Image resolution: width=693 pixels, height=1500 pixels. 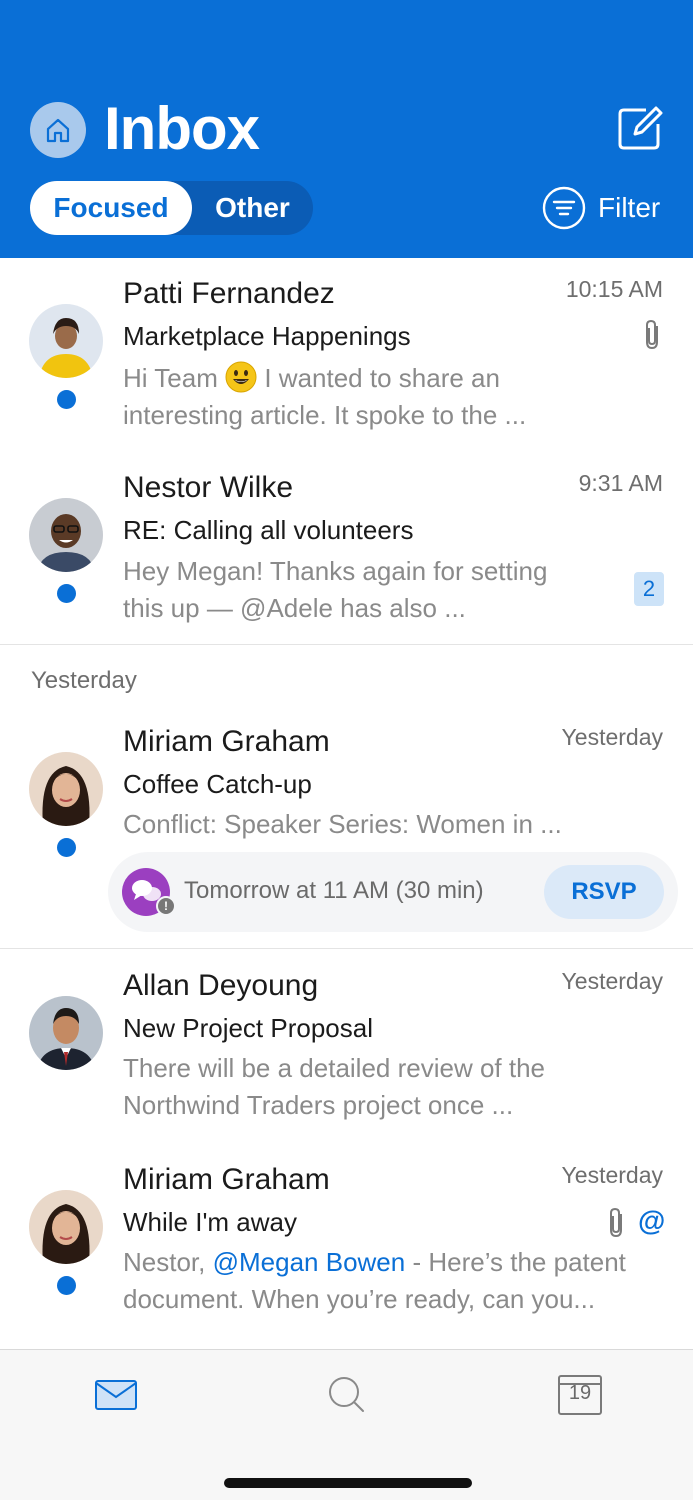 What do you see at coordinates (248, 1028) in the screenshot?
I see `email-subject: New Project Proposal` at bounding box center [248, 1028].